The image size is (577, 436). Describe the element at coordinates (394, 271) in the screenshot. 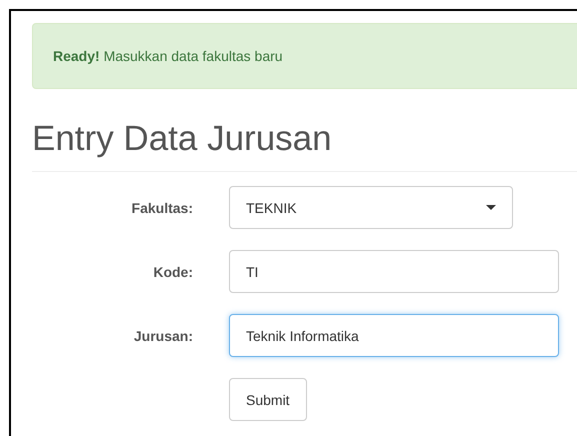

I see `input-field: TI` at that location.